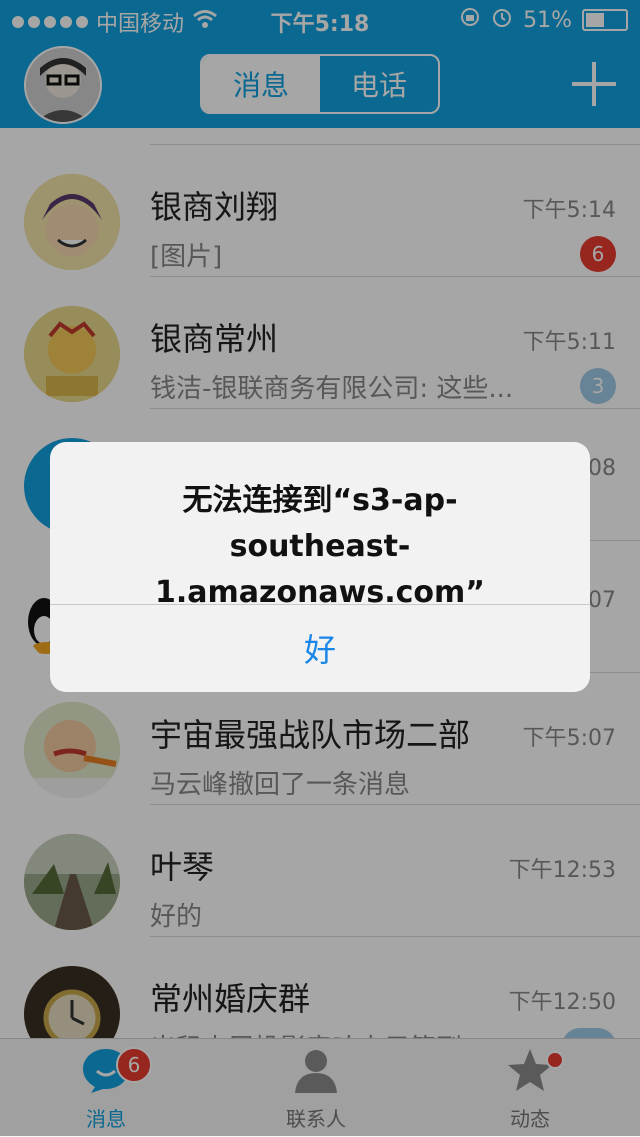 The image size is (640, 1137). I want to click on alert-message-line-2: southeast-1.amazonaws.com”, so click(320, 569).